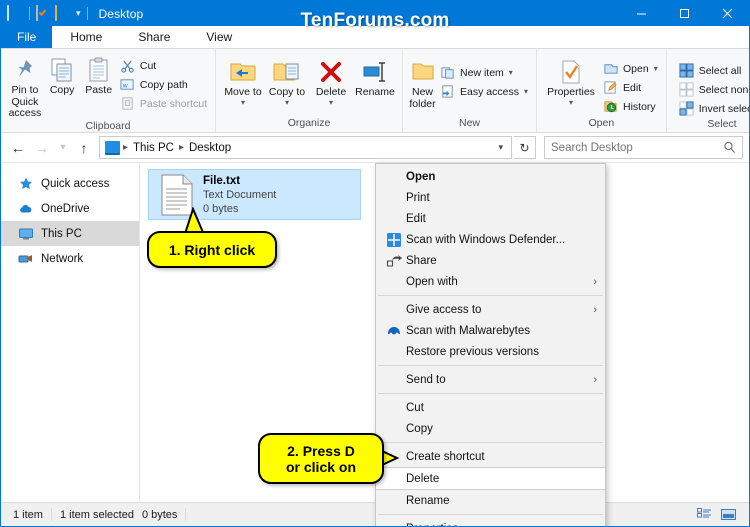  I want to click on search-input: Search Desktop, so click(643, 147).